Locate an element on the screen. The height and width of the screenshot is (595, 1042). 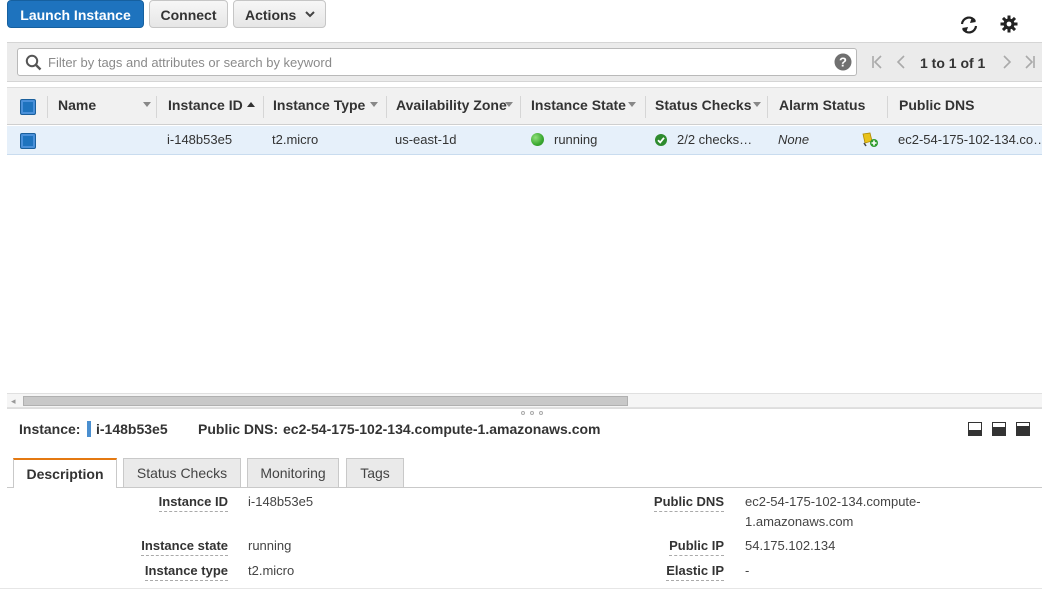
next-page-icon is located at coordinates (1007, 62).